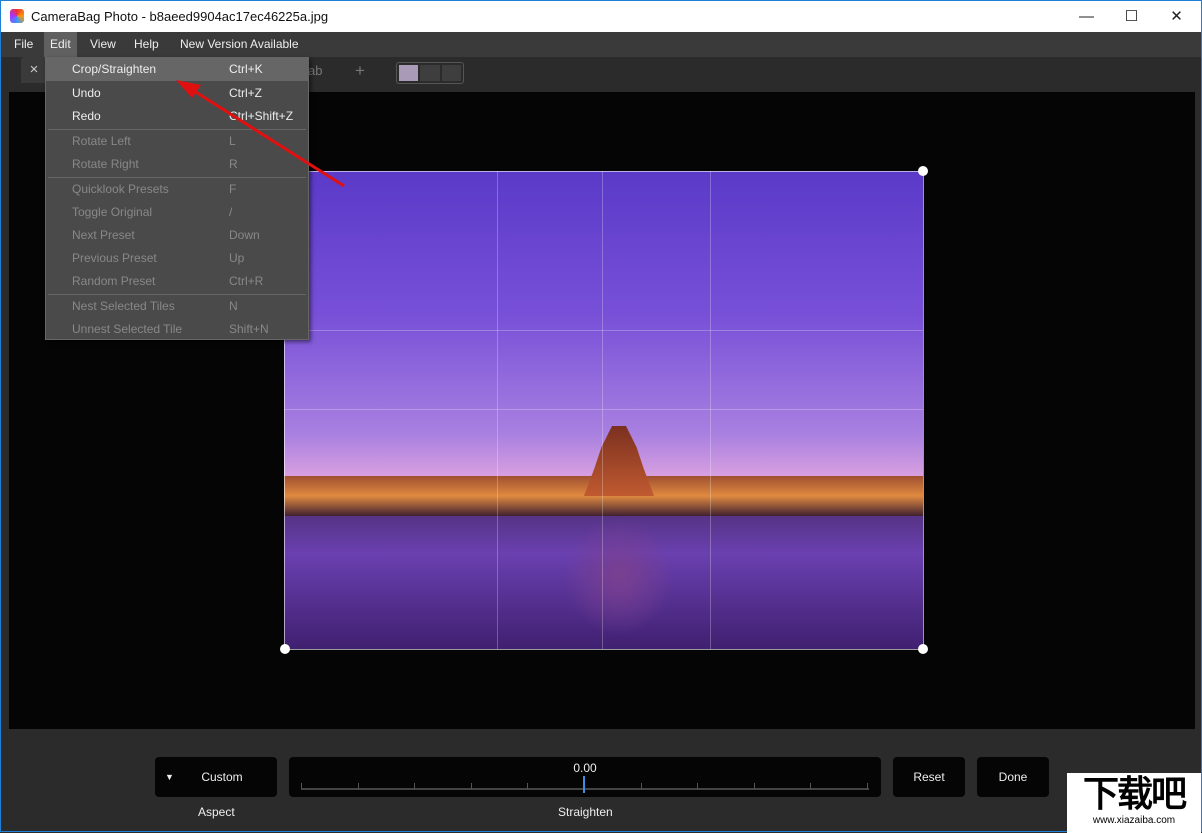  Describe the element at coordinates (232, 141) in the screenshot. I see `menu-item-shortcut: L` at that location.